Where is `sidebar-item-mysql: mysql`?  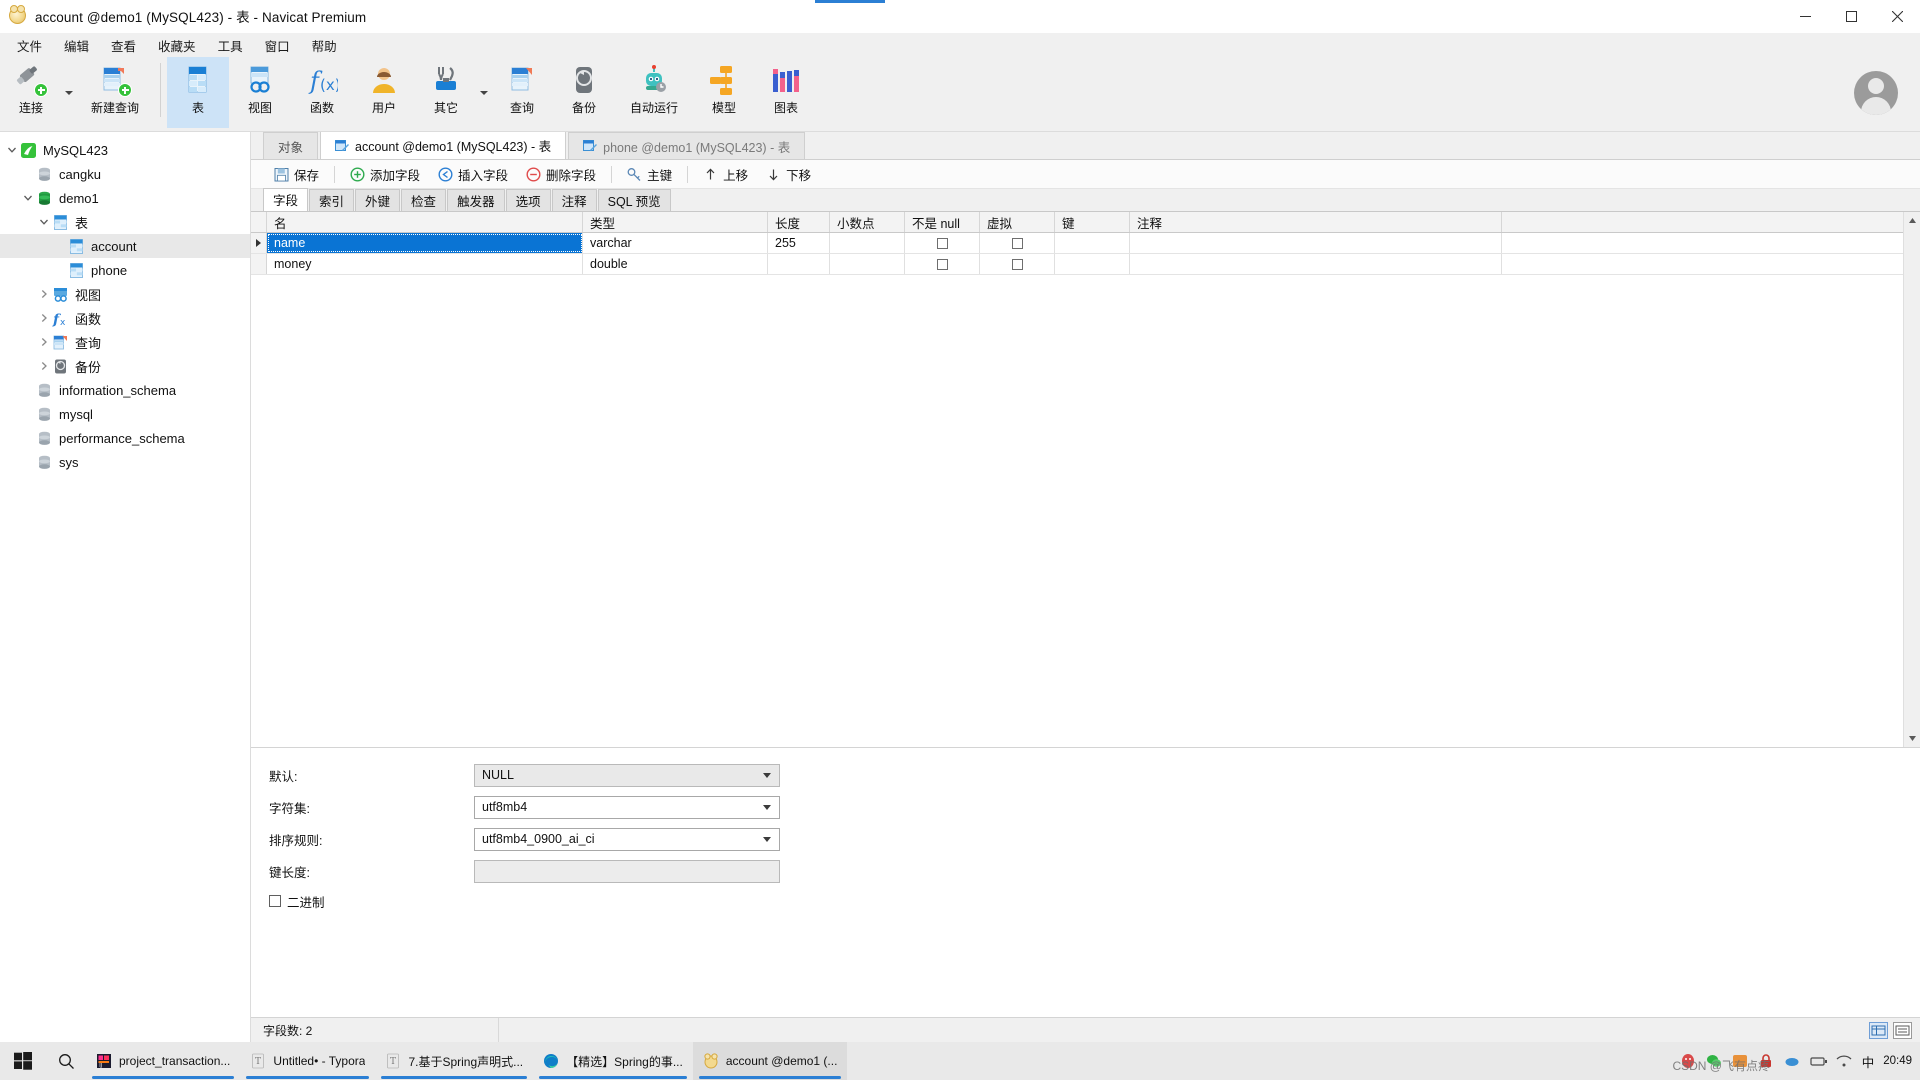 sidebar-item-mysql: mysql is located at coordinates (125, 414).